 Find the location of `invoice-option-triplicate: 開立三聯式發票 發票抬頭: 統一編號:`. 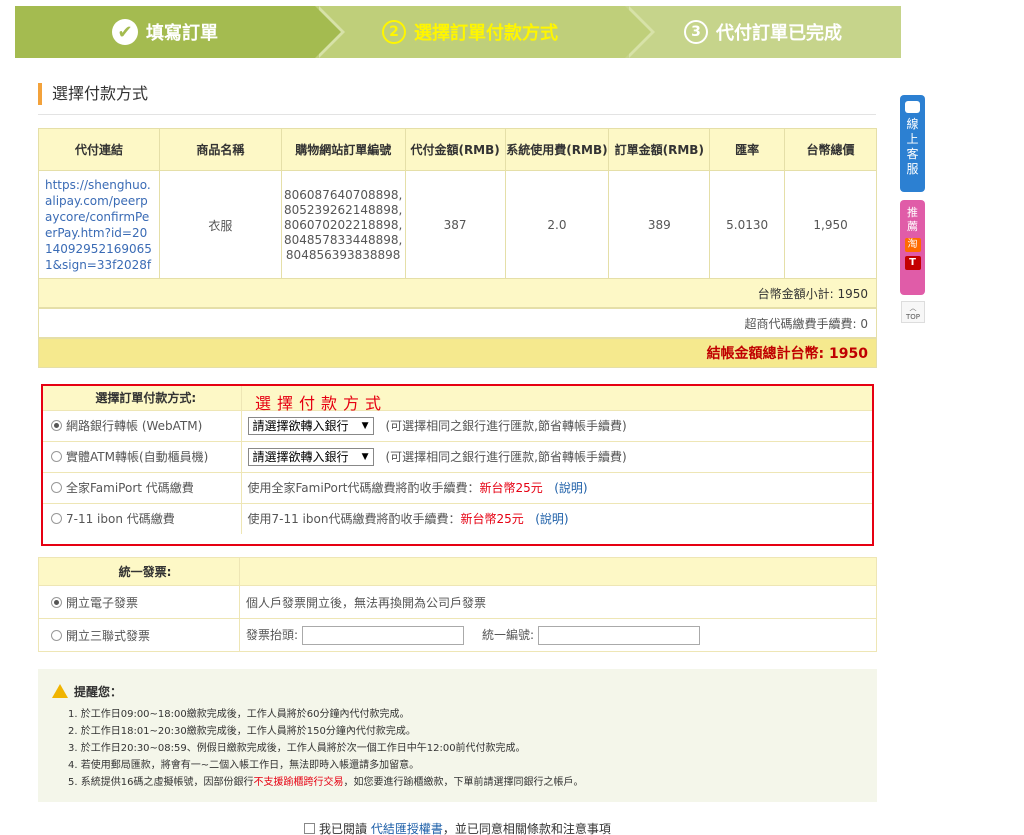

invoice-option-triplicate: 開立三聯式發票 發票抬頭: 統一編號: is located at coordinates (457, 635).